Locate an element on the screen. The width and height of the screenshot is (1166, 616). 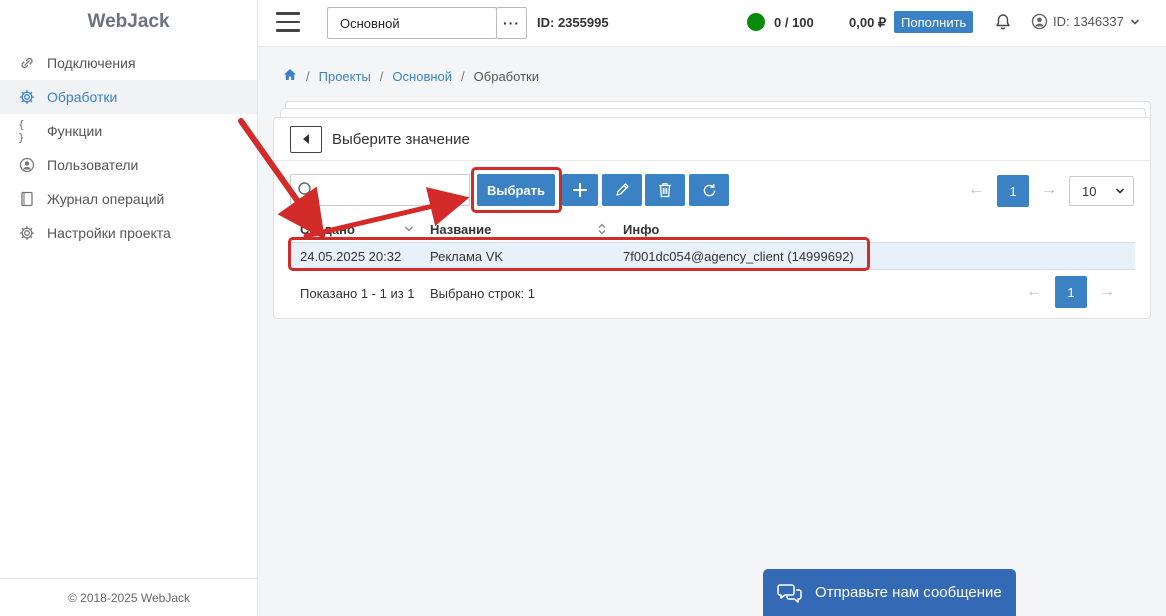
journal-icon is located at coordinates (27, 199).